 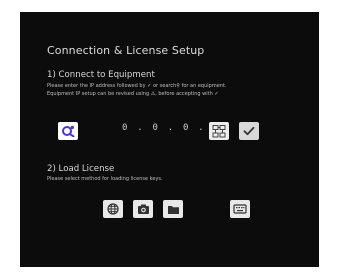 I want to click on load-license-web-button, so click(x=113, y=209).